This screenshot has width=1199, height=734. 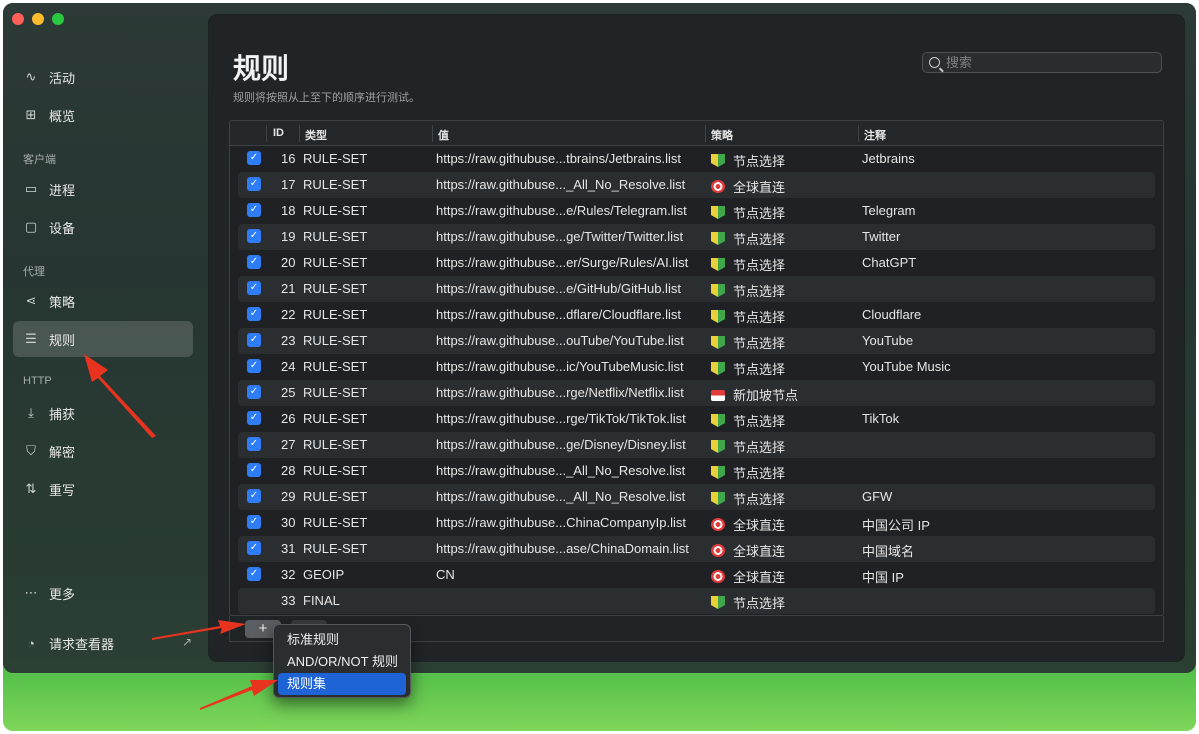 I want to click on table-row: 33 FINAL 节点选择, so click(x=696, y=601).